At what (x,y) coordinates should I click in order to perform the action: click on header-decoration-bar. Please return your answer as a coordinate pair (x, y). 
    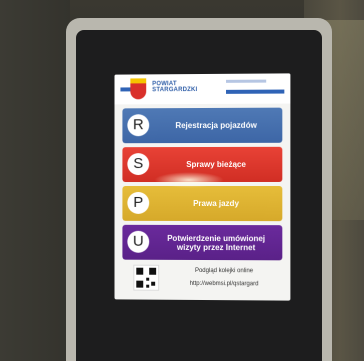
    Looking at the image, I should click on (246, 81).